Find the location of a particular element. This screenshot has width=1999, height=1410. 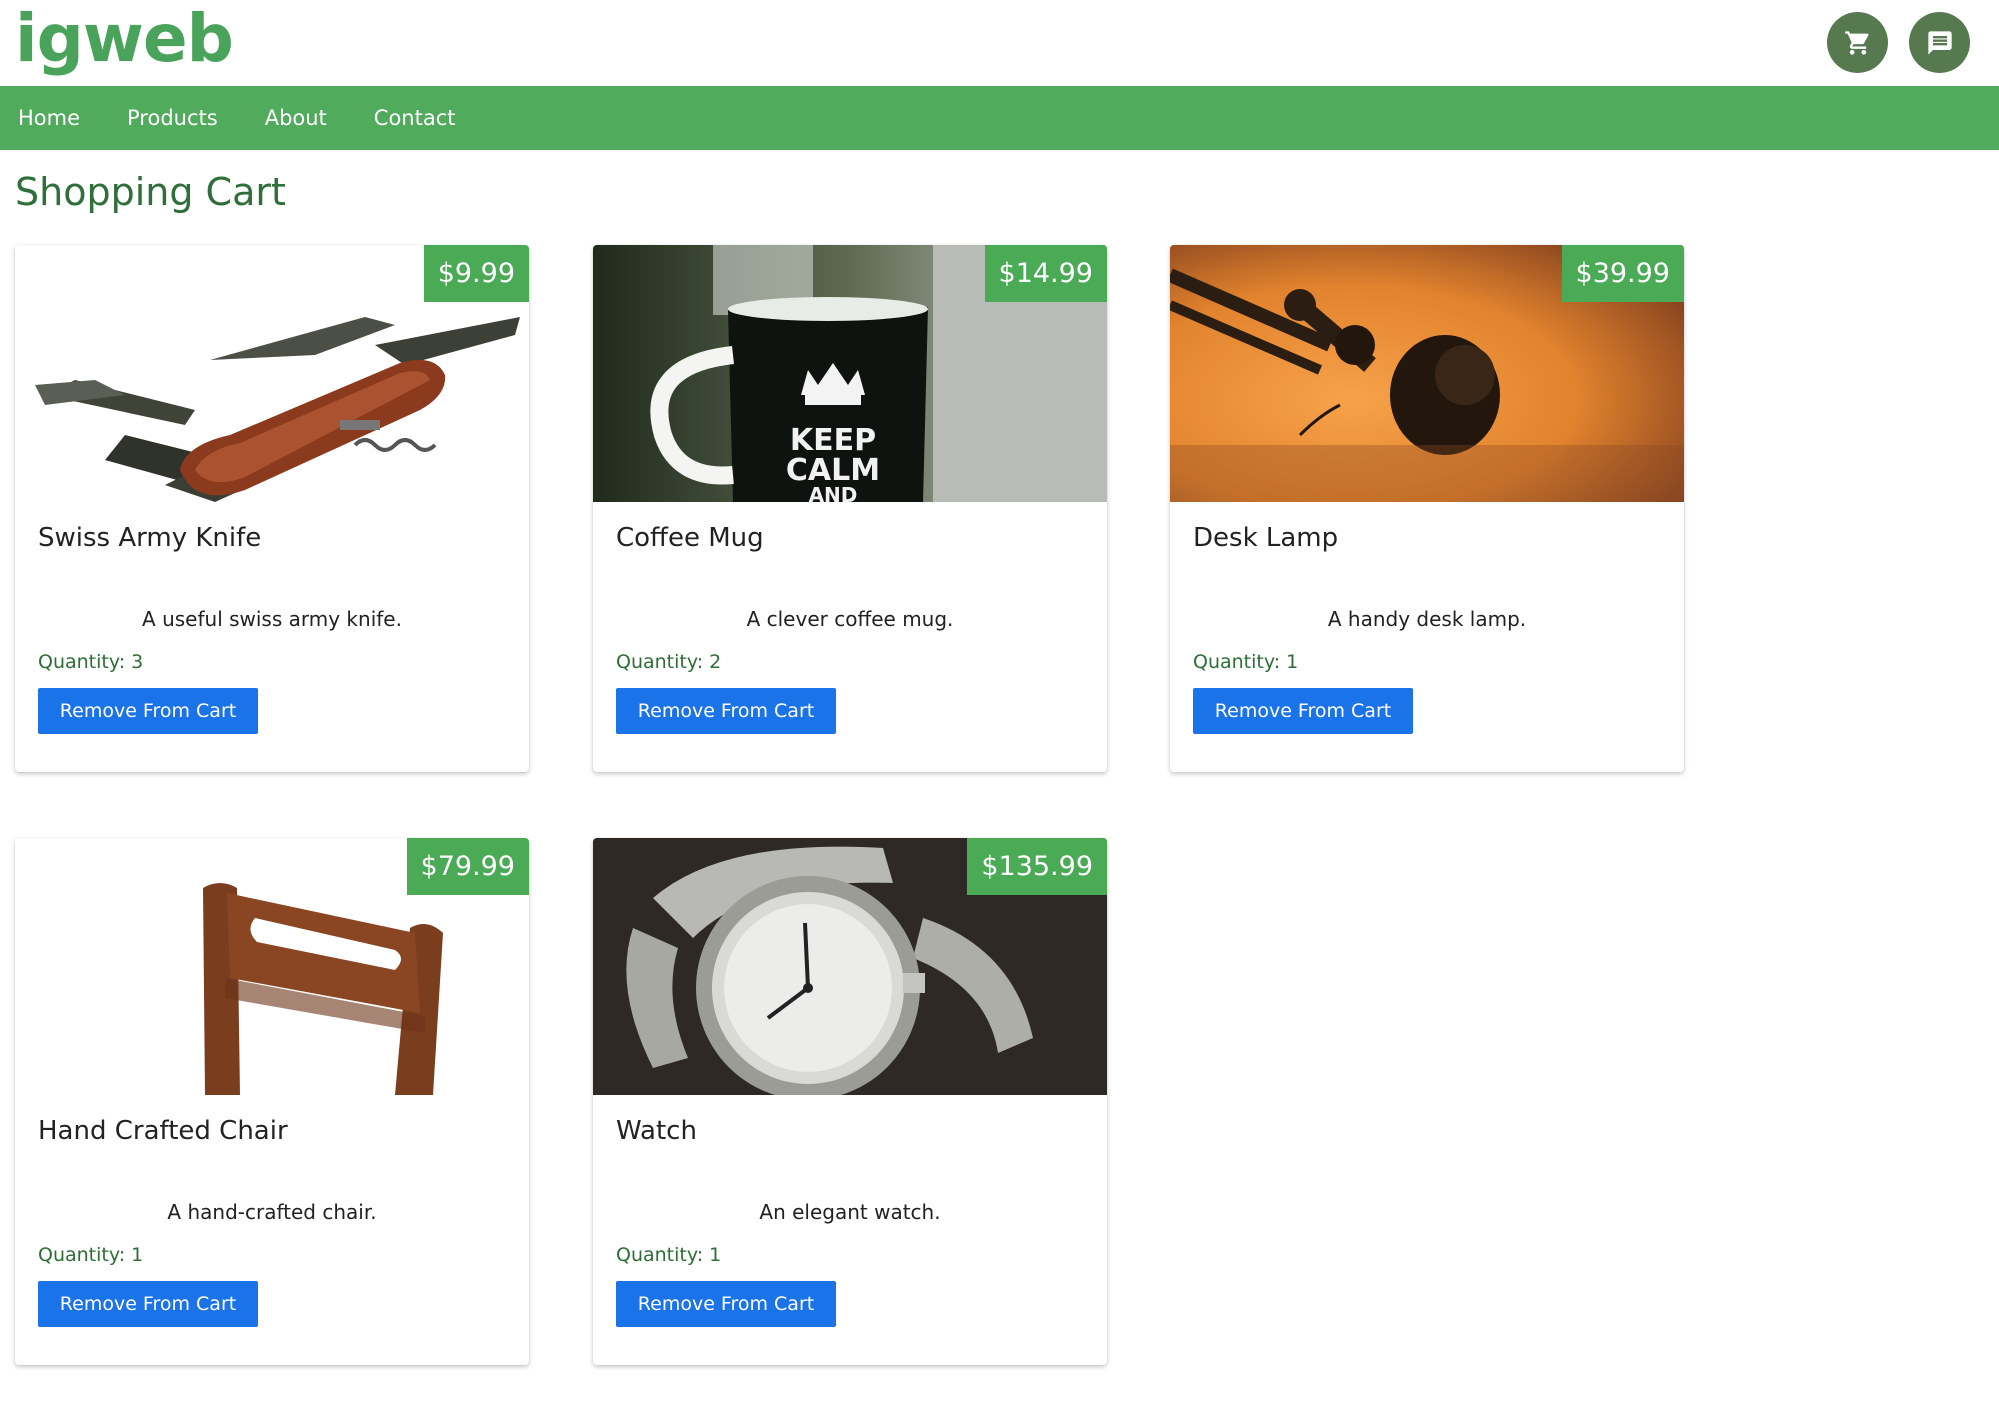

nav-home: Home is located at coordinates (49, 118).